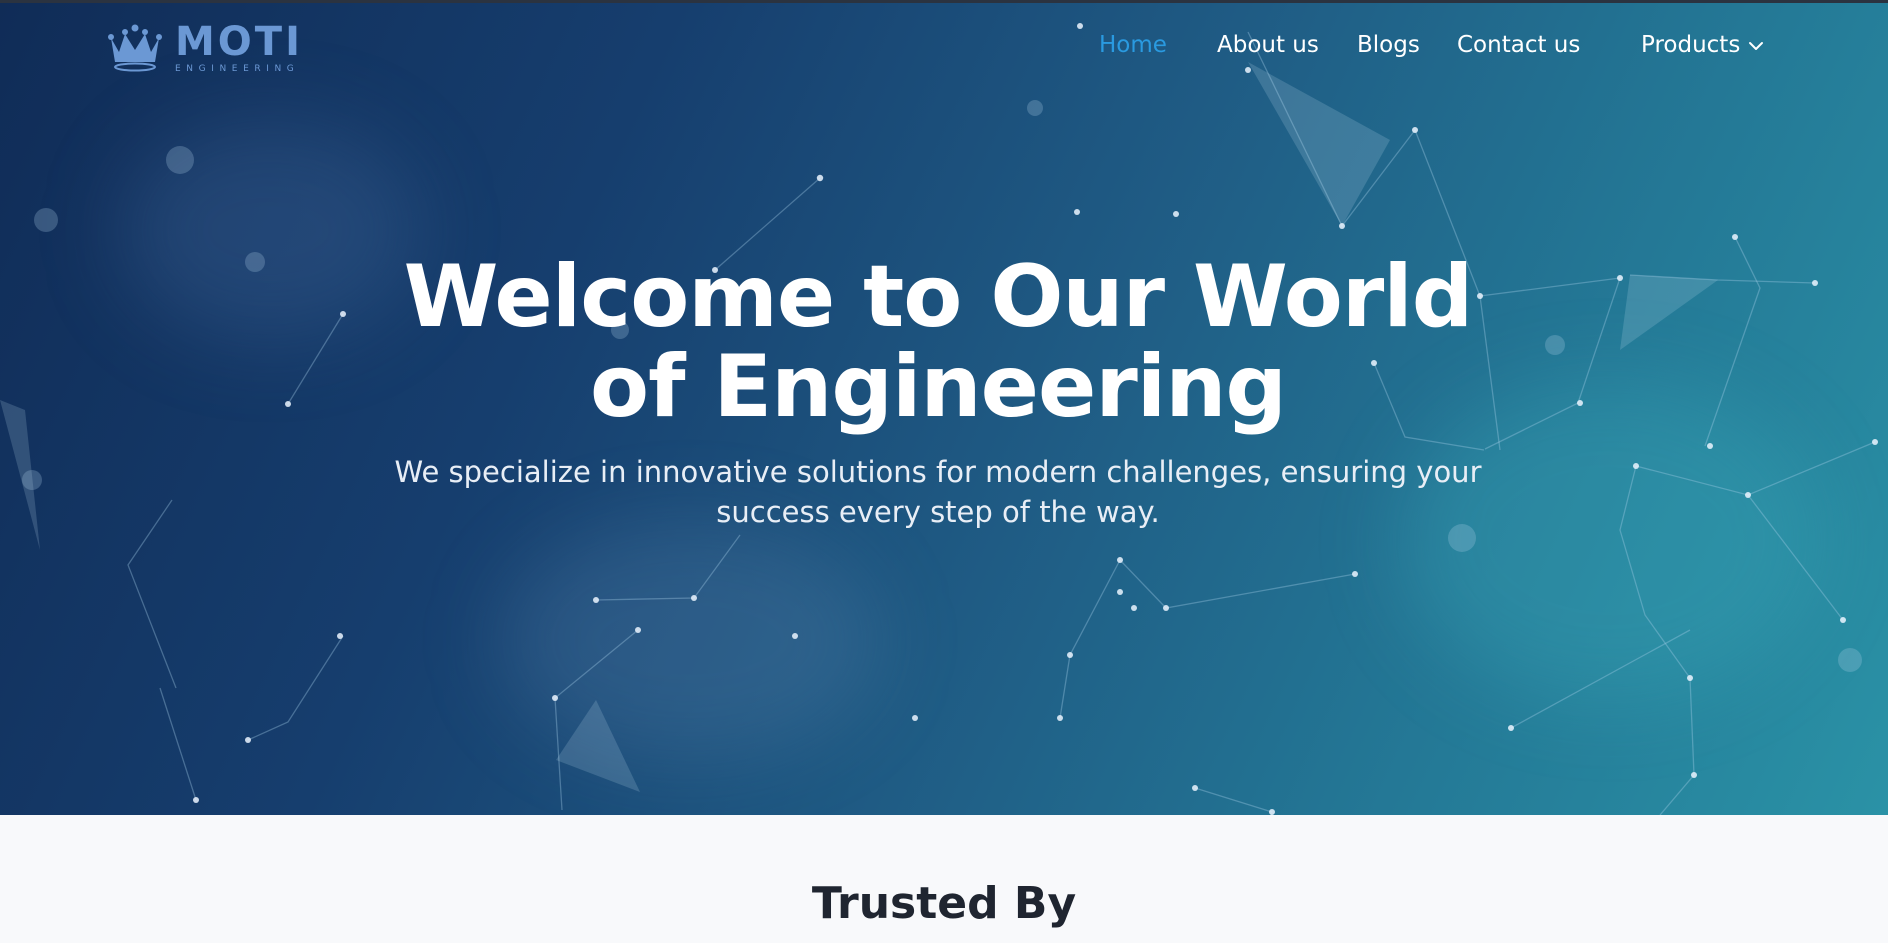  I want to click on main-navigation: Home About us Blogs Contact us Products, so click(944, 45).